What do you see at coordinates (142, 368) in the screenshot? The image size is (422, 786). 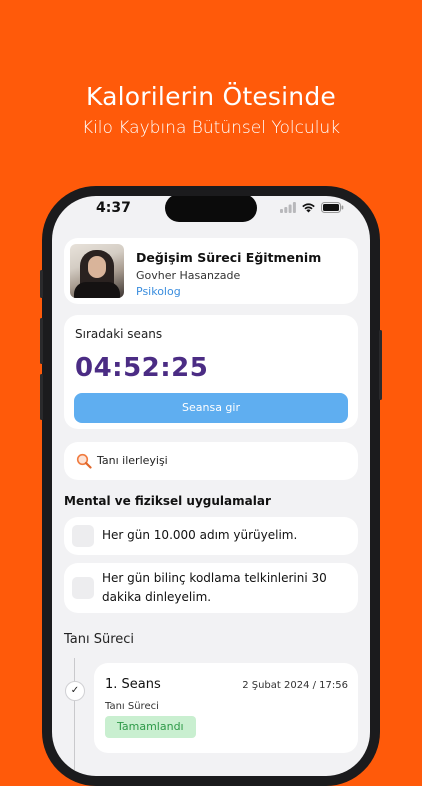 I see `session-countdown: 04:52:25` at bounding box center [142, 368].